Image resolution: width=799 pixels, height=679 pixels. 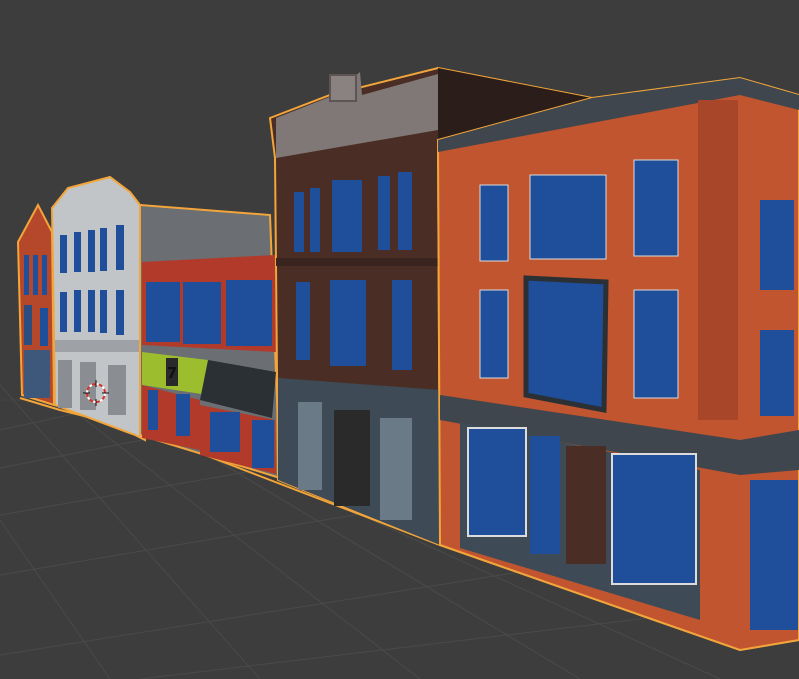 What do you see at coordinates (98, 308) in the screenshot?
I see `grey-stone-building` at bounding box center [98, 308].